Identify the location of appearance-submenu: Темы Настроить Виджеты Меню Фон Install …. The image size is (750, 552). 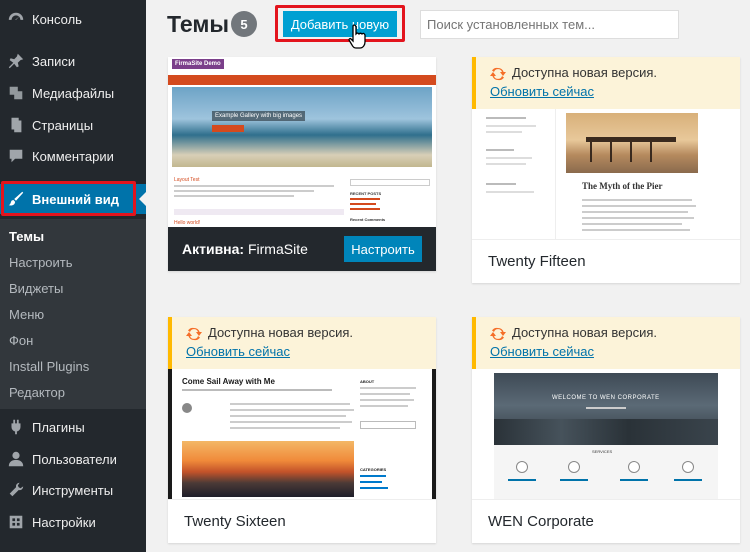
(73, 314).